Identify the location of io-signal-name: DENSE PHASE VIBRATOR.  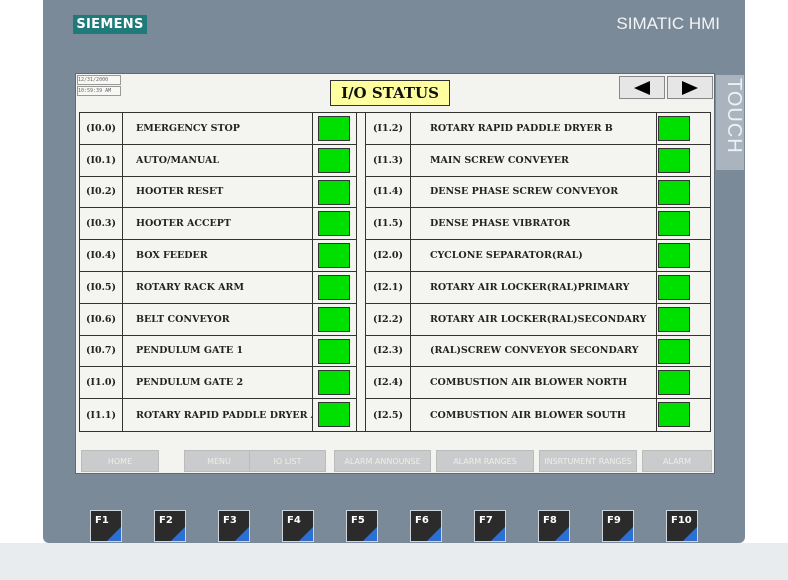
(534, 224).